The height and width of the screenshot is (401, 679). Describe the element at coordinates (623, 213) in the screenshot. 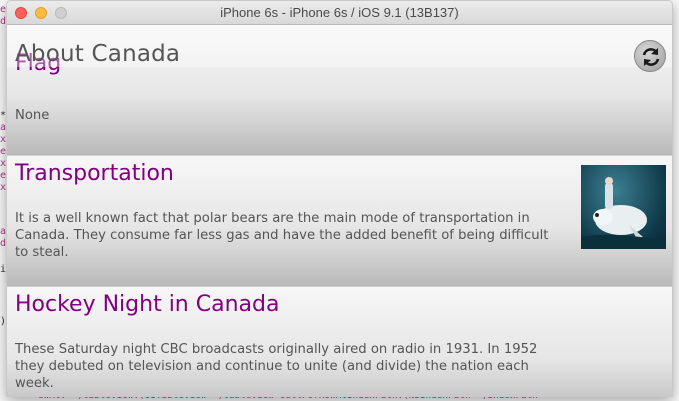

I see `polar-bear-rider-image-art` at that location.